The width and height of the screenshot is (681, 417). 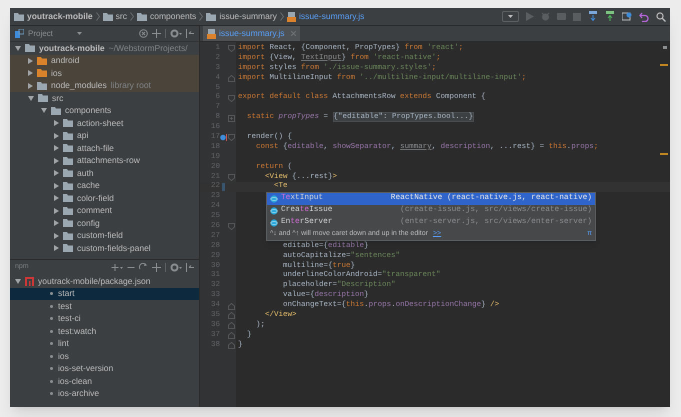 I want to click on script-item: test-ci, so click(x=104, y=318).